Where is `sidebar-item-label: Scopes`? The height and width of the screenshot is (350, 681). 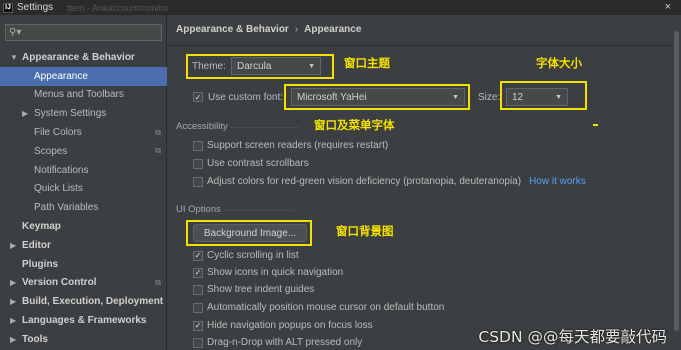 sidebar-item-label: Scopes is located at coordinates (51, 151).